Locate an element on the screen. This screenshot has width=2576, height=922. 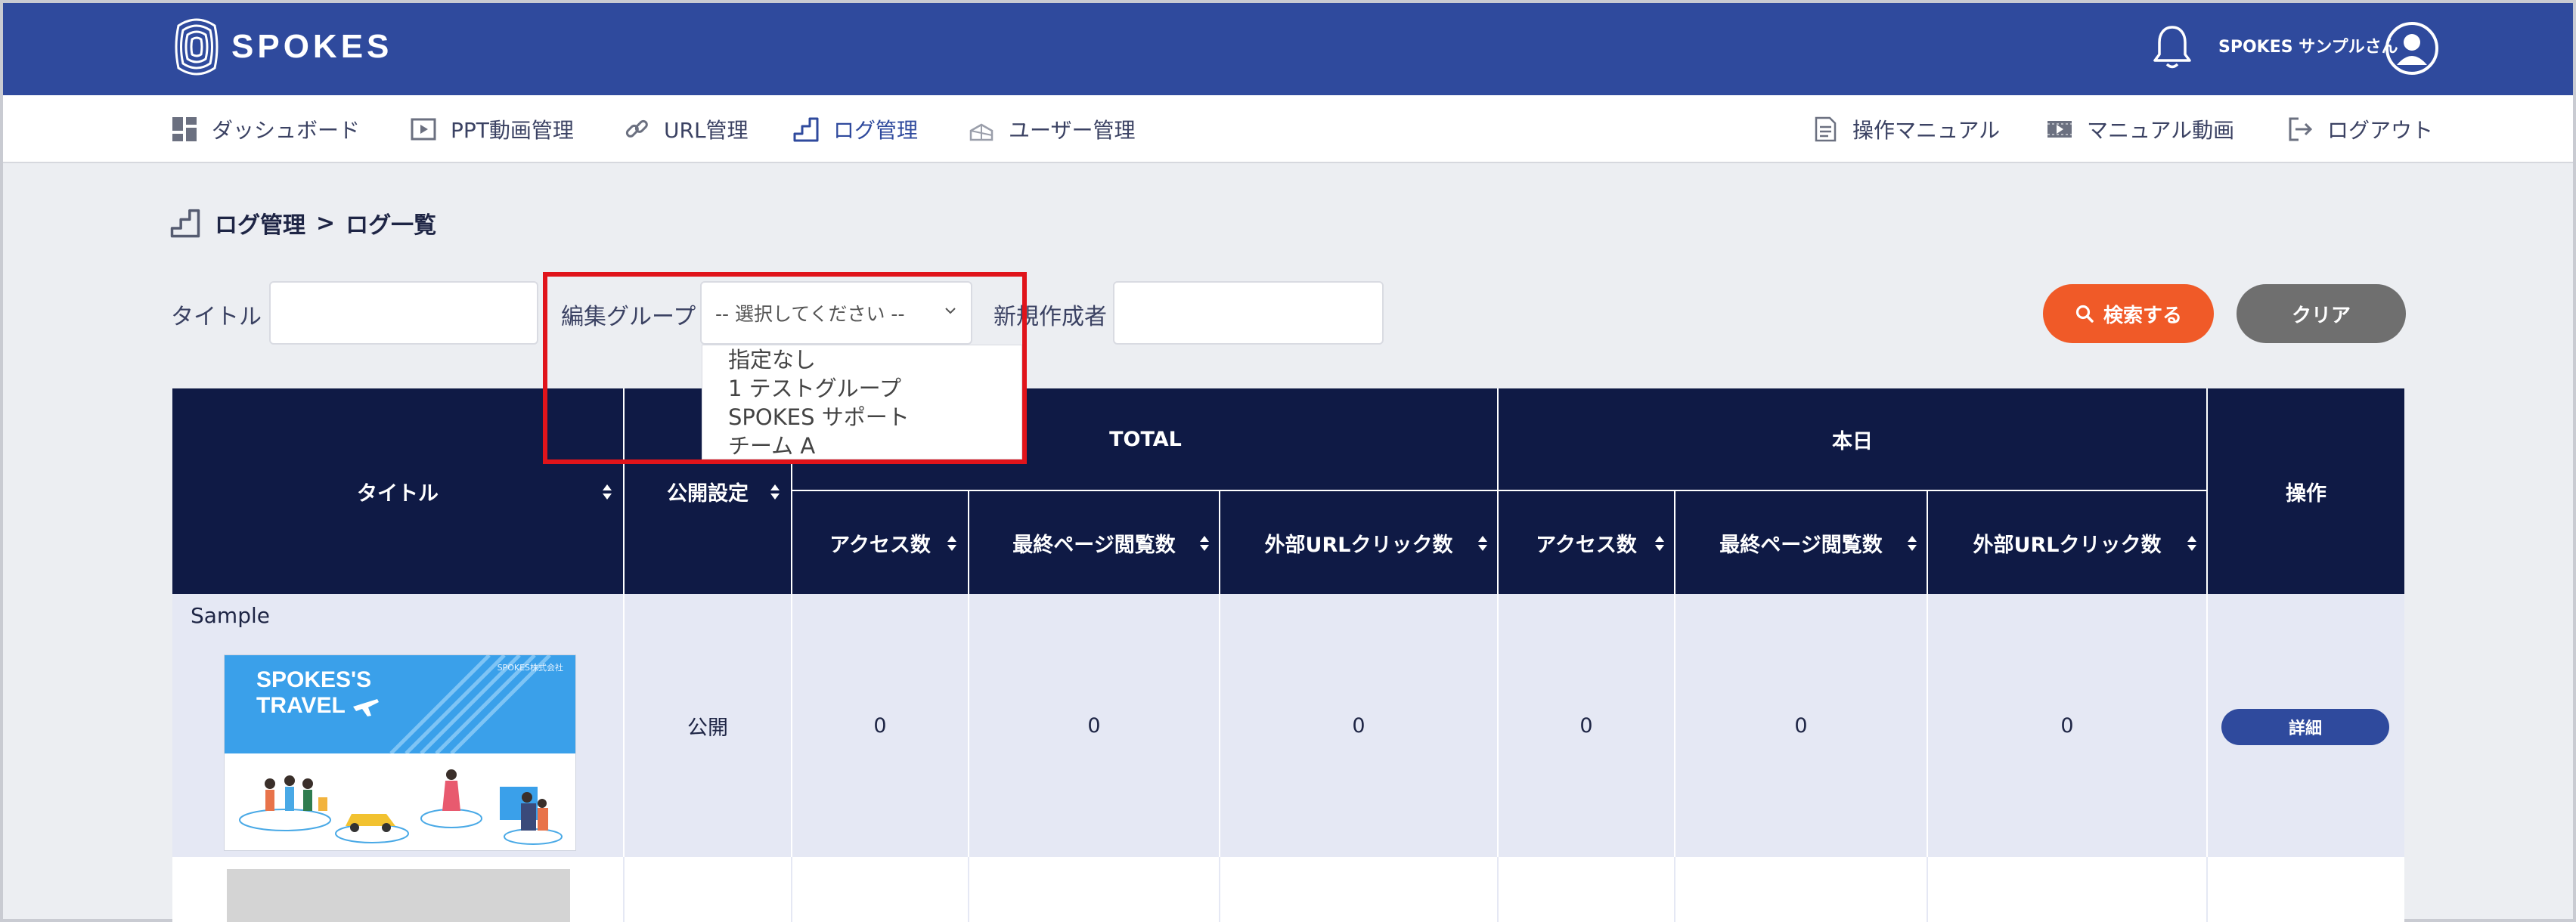
th-today-lastpage: 最終ページ閲覧数 is located at coordinates (1801, 542).